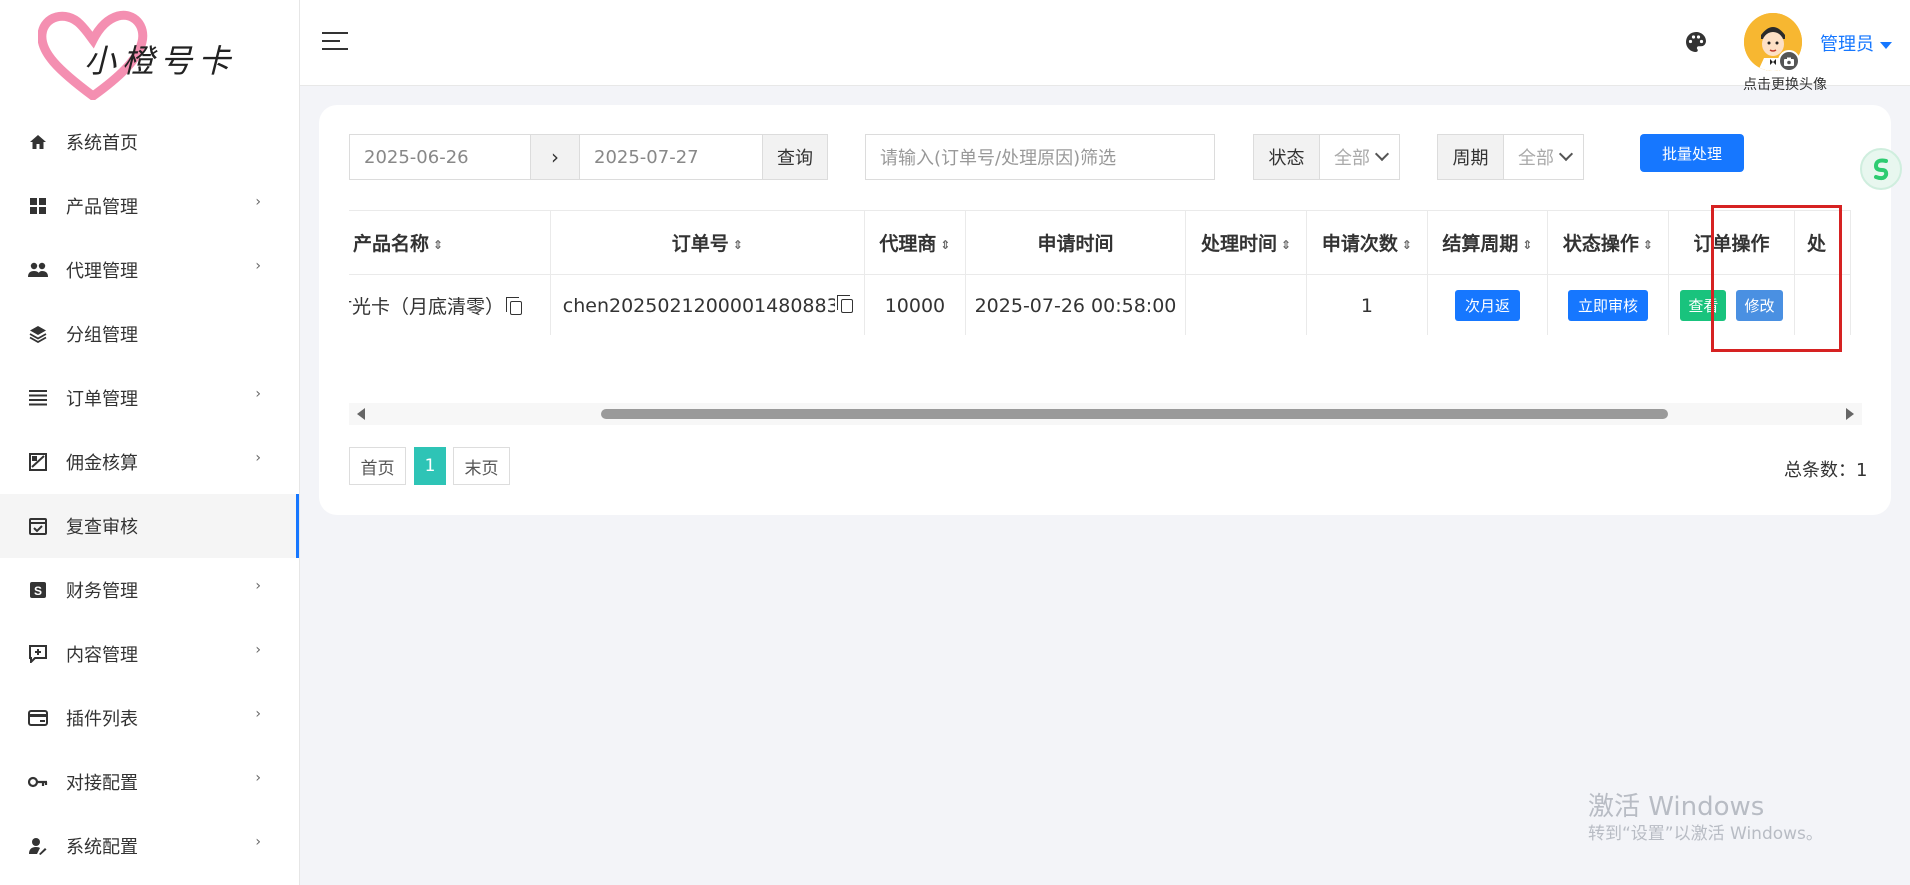  I want to click on cell-apply-time: 2025-07-26 00:58:00, so click(1076, 304).